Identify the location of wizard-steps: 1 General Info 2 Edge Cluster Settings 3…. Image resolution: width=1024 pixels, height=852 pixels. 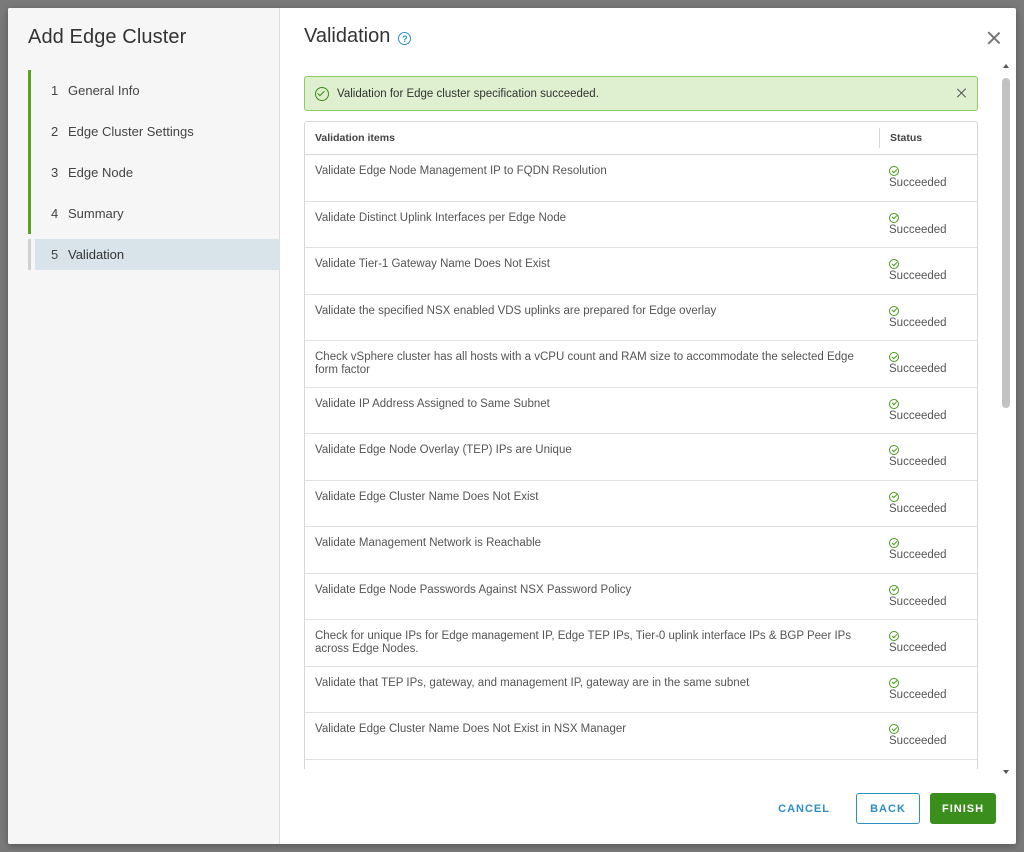
(154, 170).